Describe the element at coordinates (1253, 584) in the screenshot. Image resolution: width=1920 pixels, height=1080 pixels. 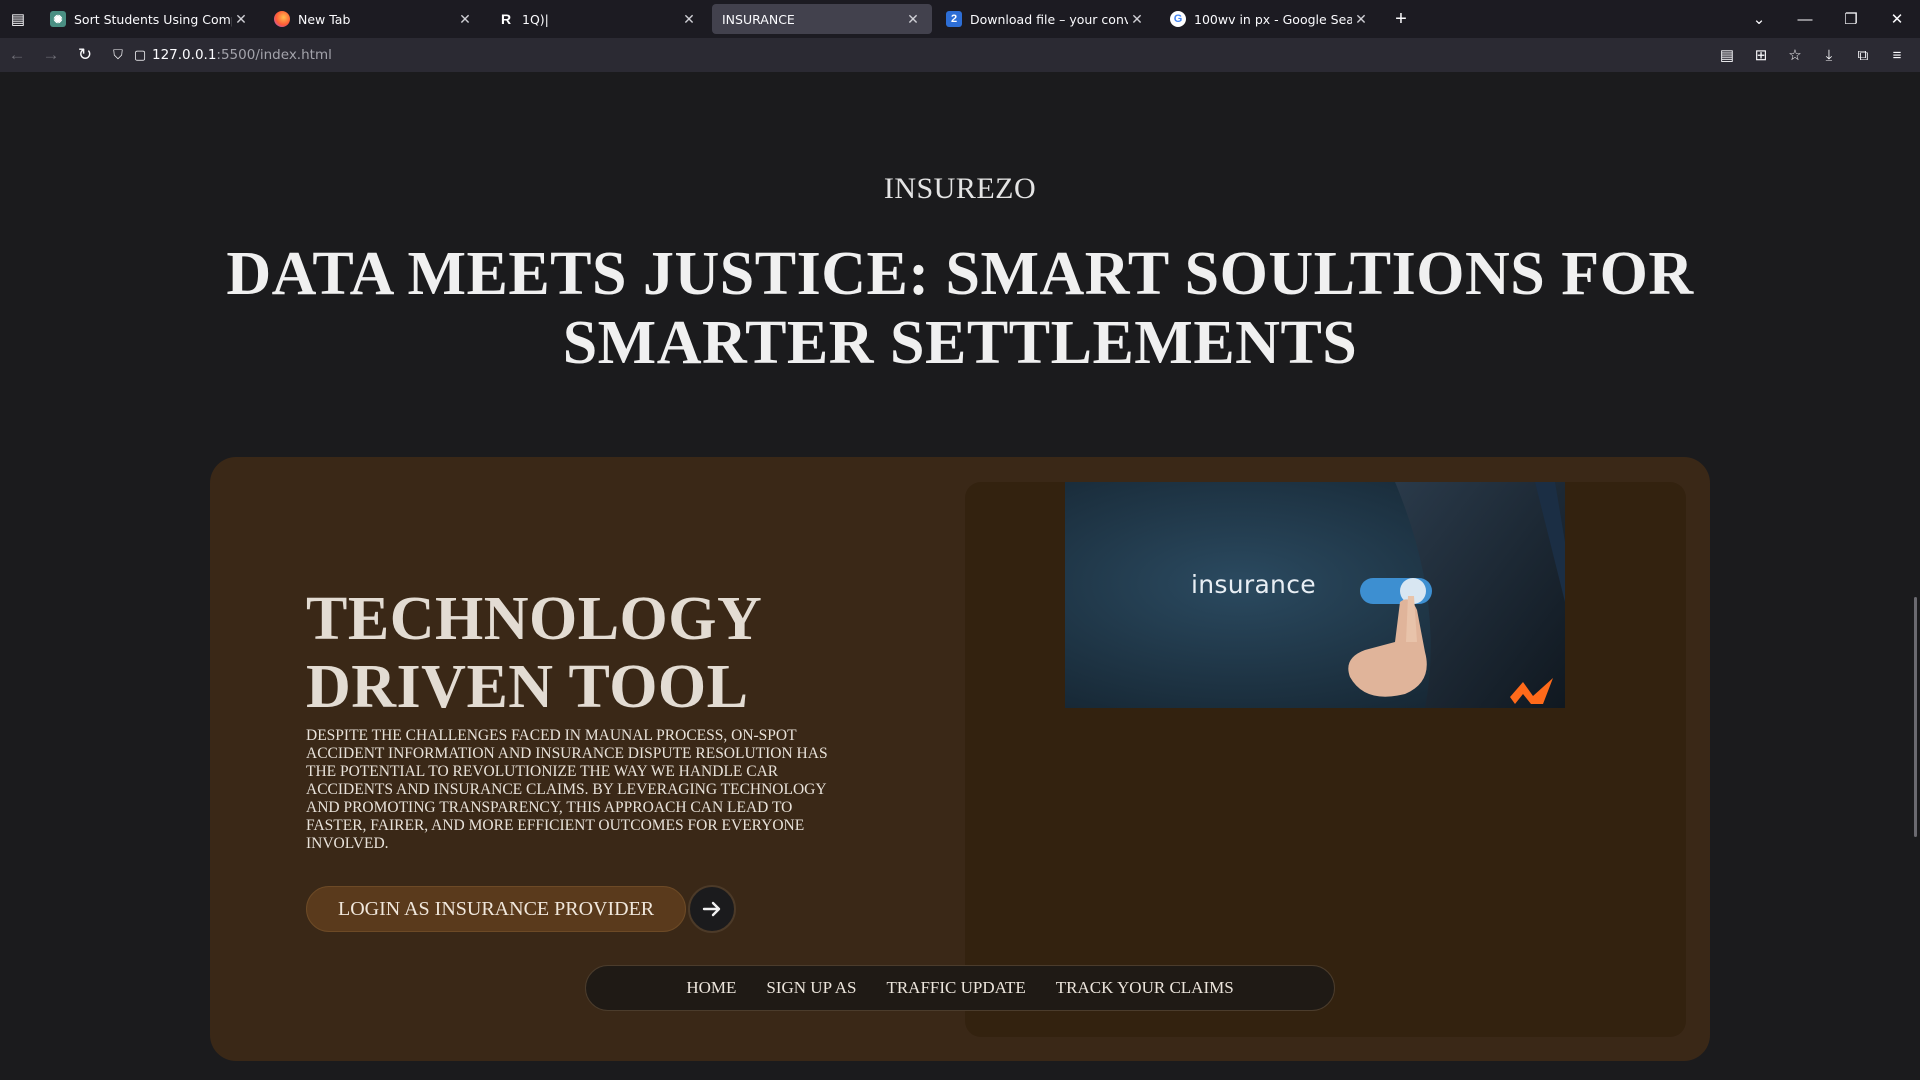
I see `image-caption: insurance` at that location.